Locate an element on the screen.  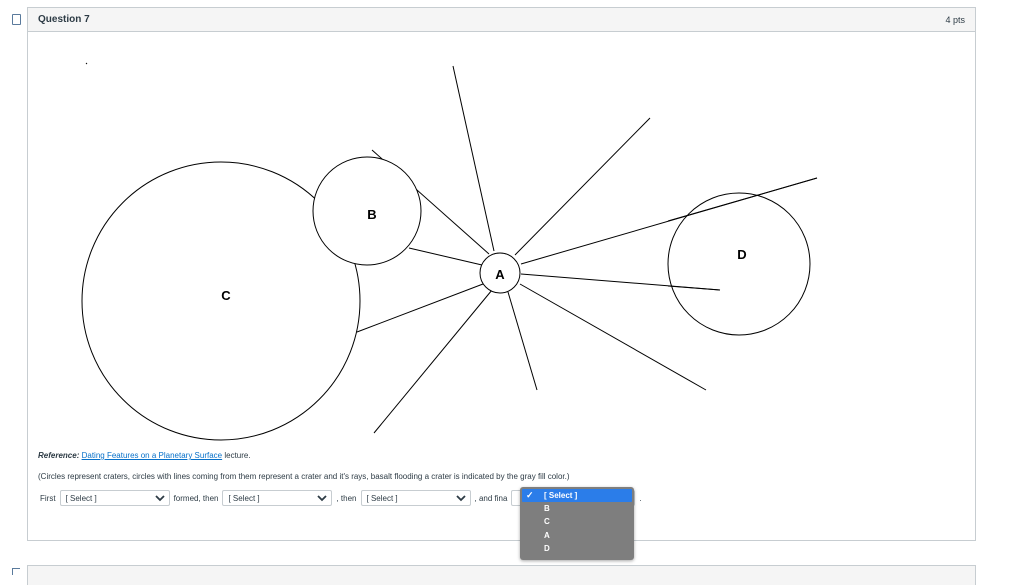
dropdown-option-select: ✓ [ Select ] is located at coordinates (577, 496).